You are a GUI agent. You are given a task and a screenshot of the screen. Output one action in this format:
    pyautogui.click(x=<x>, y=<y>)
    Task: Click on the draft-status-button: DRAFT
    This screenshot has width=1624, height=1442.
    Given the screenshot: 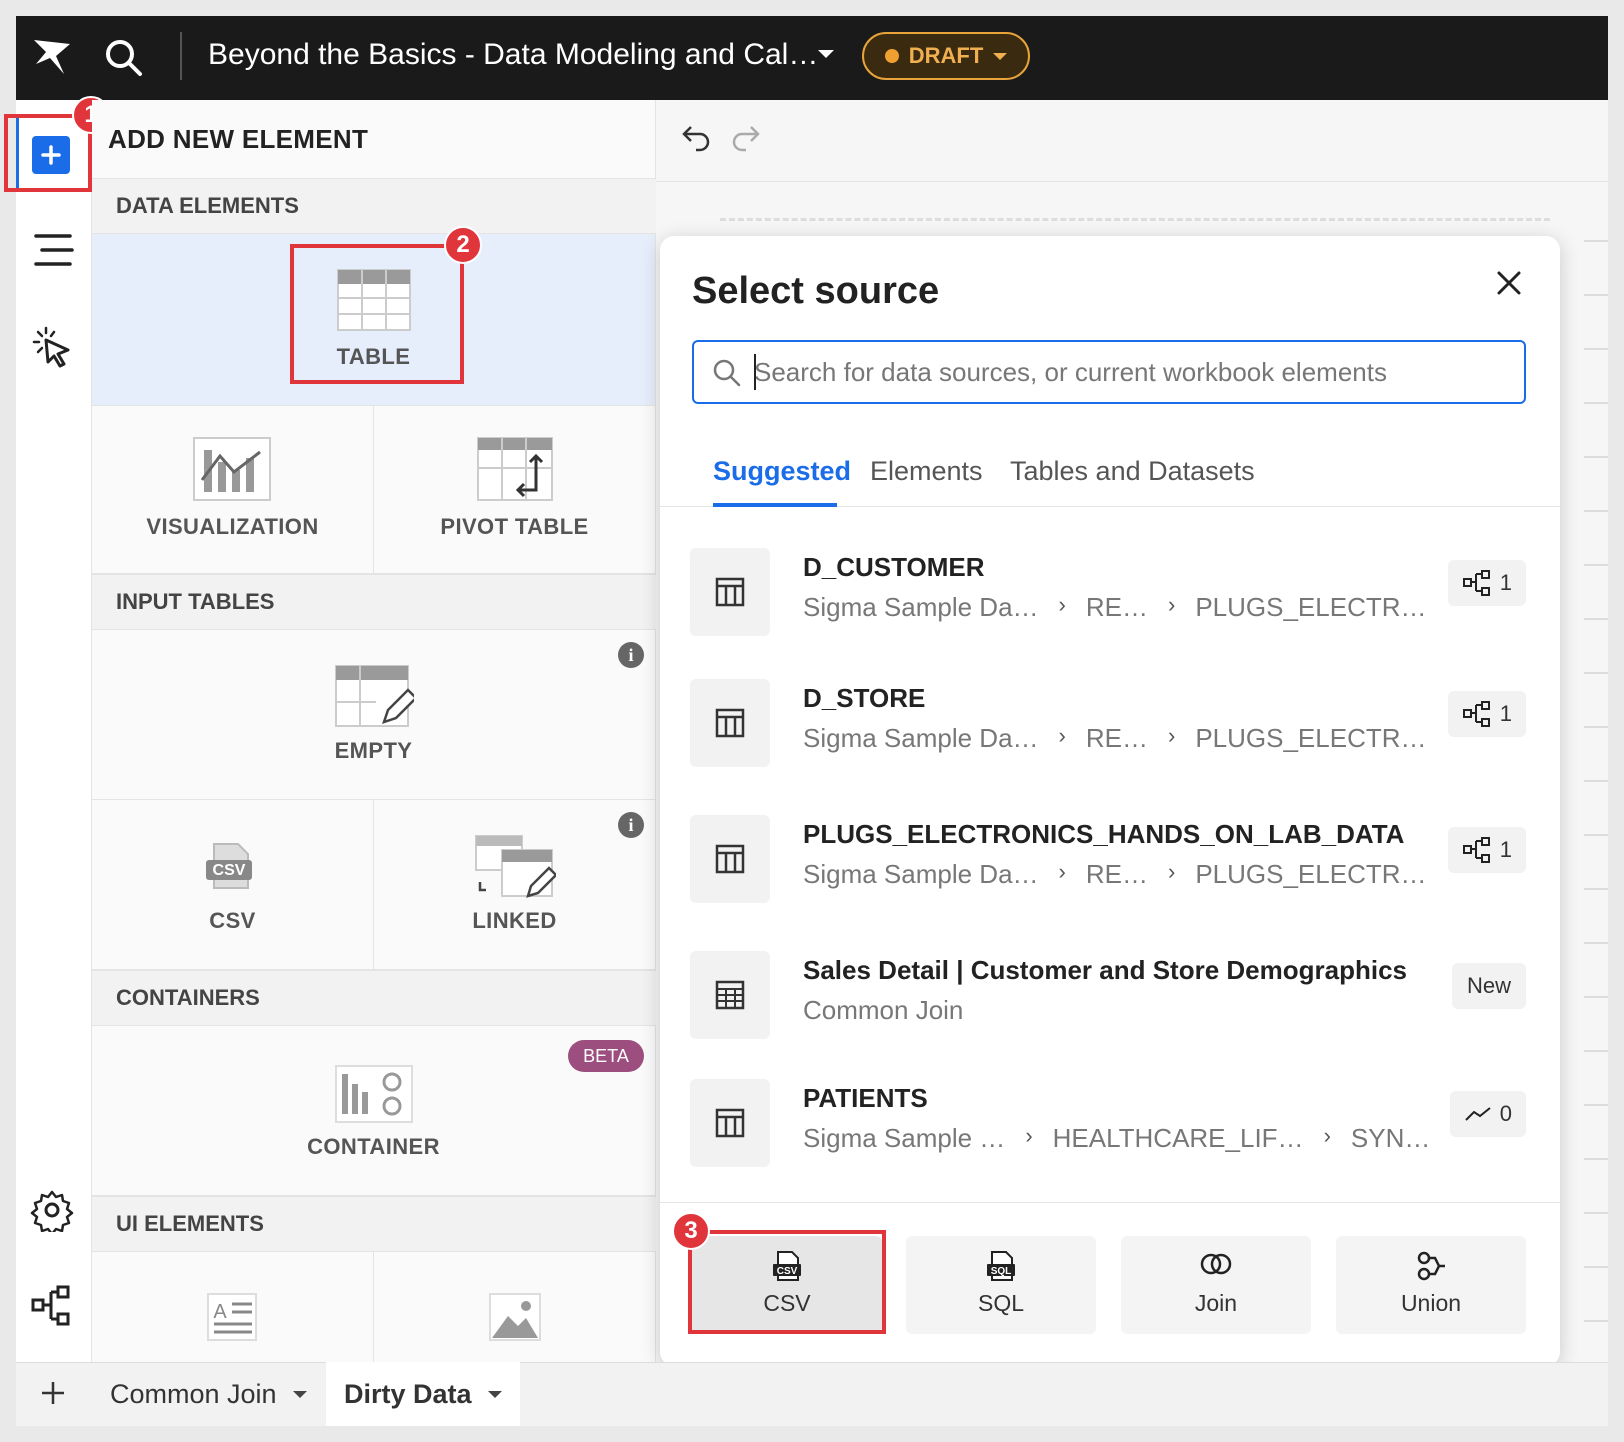 What is the action you would take?
    pyautogui.click(x=946, y=56)
    